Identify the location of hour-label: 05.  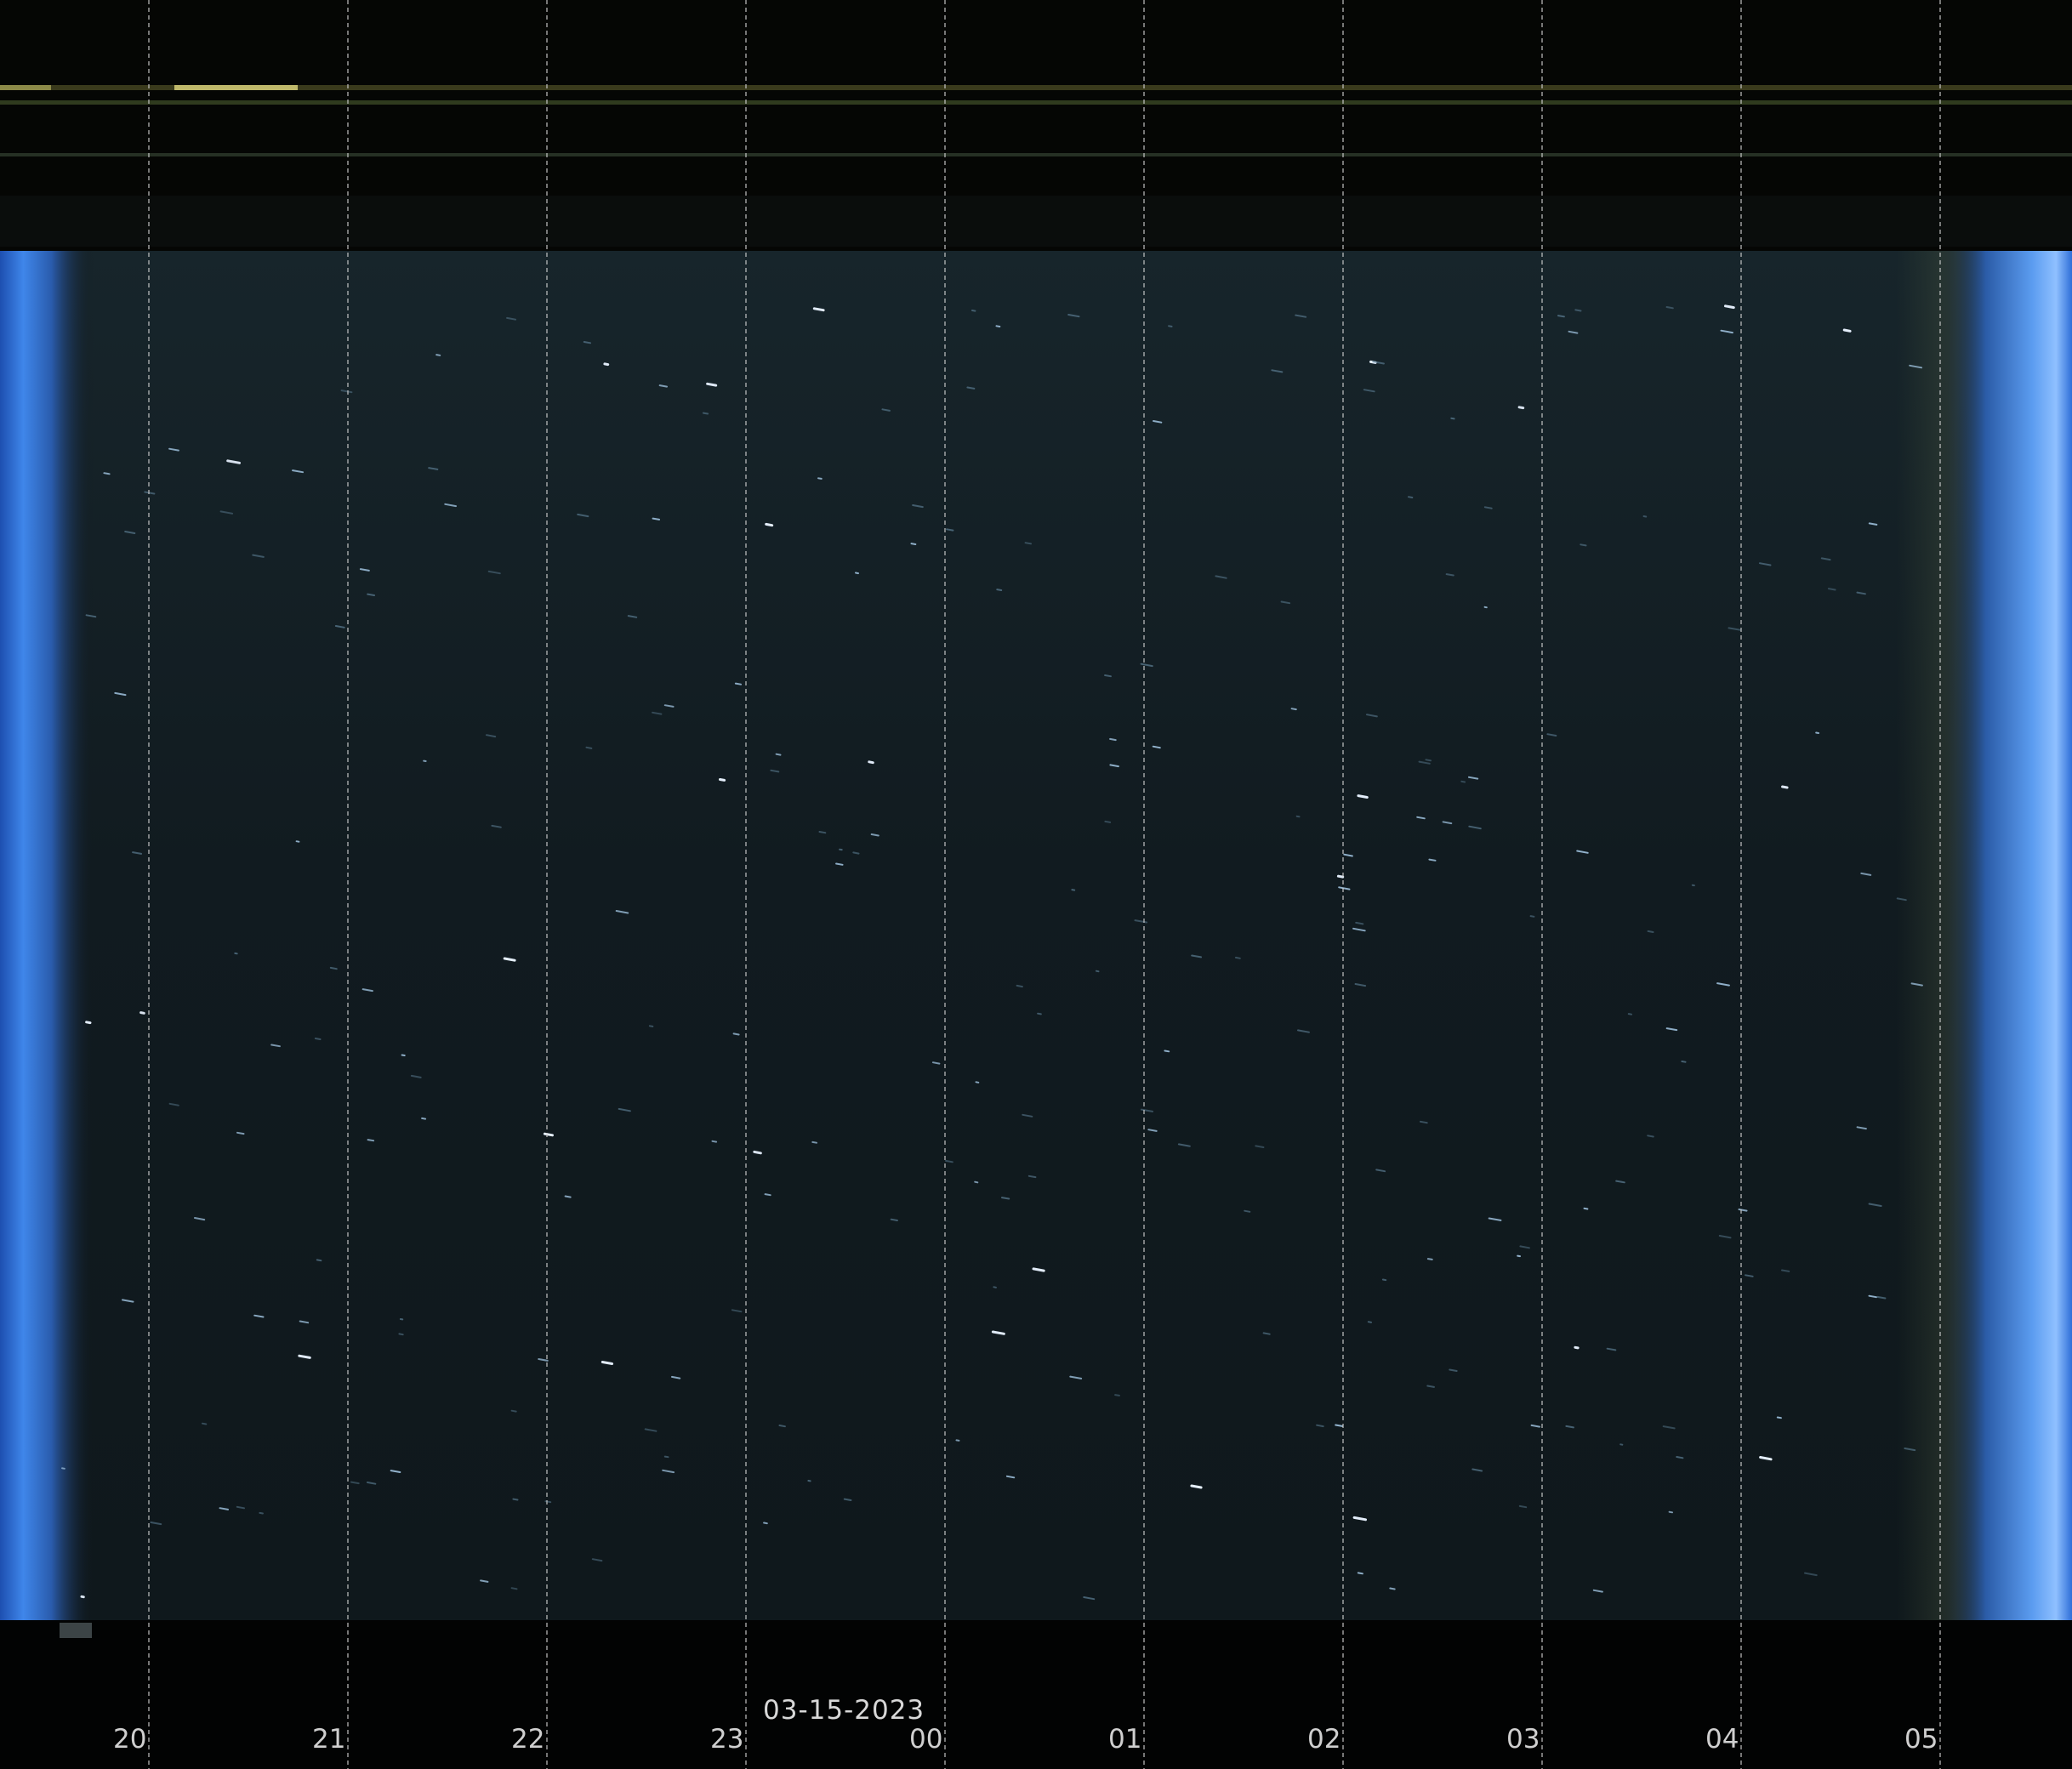
(1921, 1739).